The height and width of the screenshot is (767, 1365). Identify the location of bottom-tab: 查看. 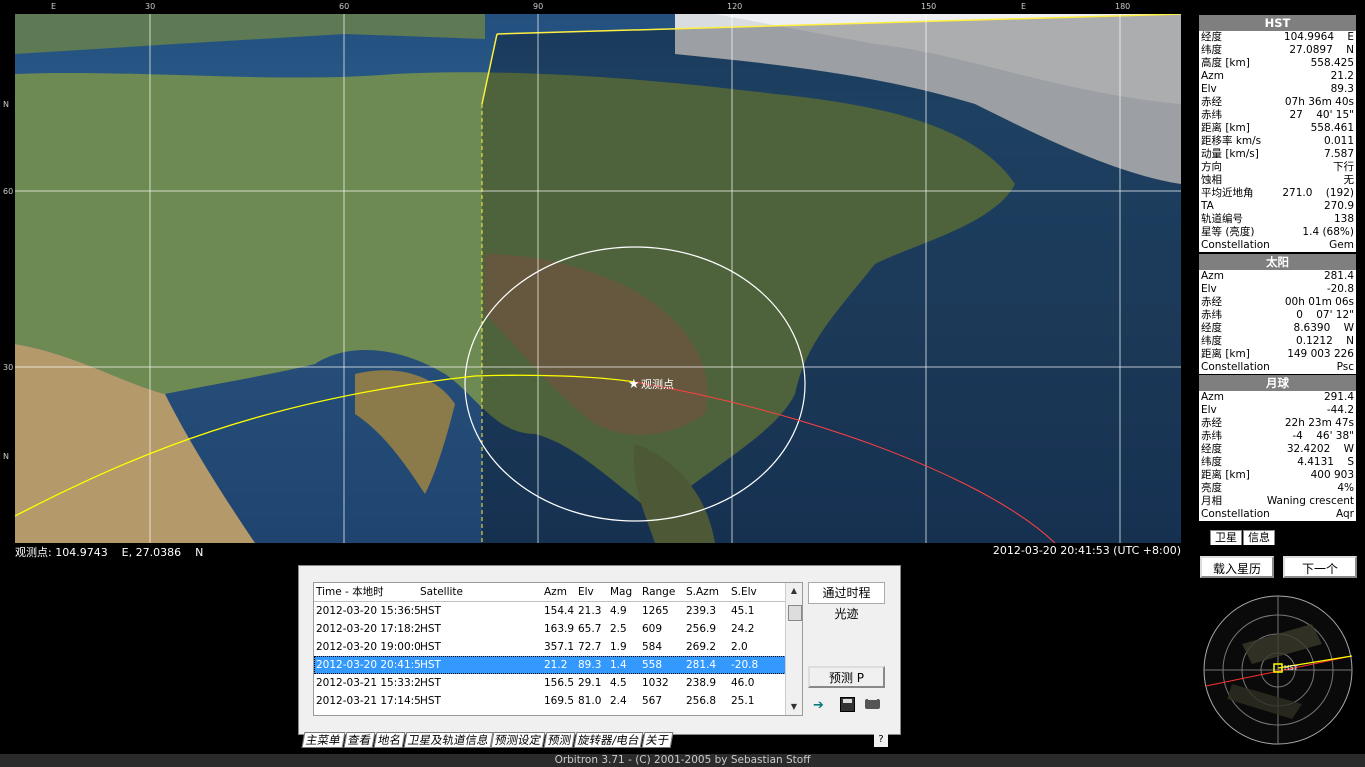
(359, 740).